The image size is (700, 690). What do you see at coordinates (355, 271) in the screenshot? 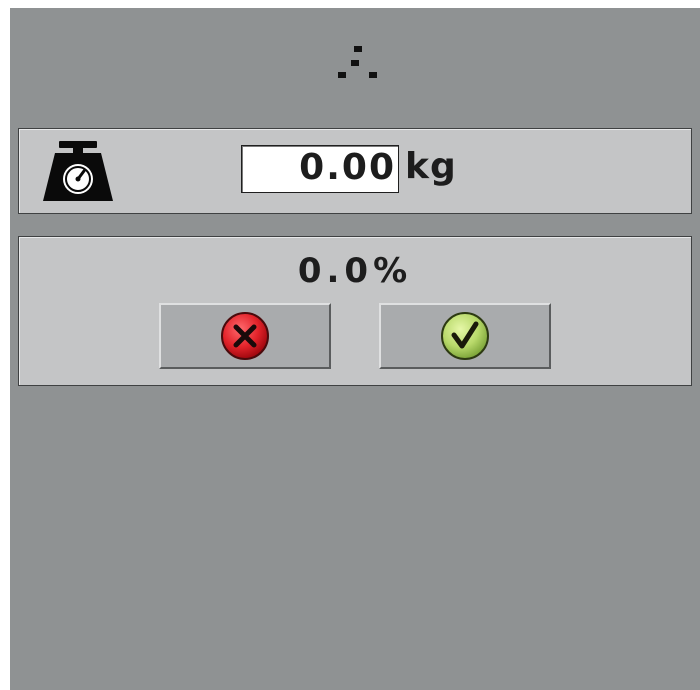
I see `percent-value: 0.0%` at bounding box center [355, 271].